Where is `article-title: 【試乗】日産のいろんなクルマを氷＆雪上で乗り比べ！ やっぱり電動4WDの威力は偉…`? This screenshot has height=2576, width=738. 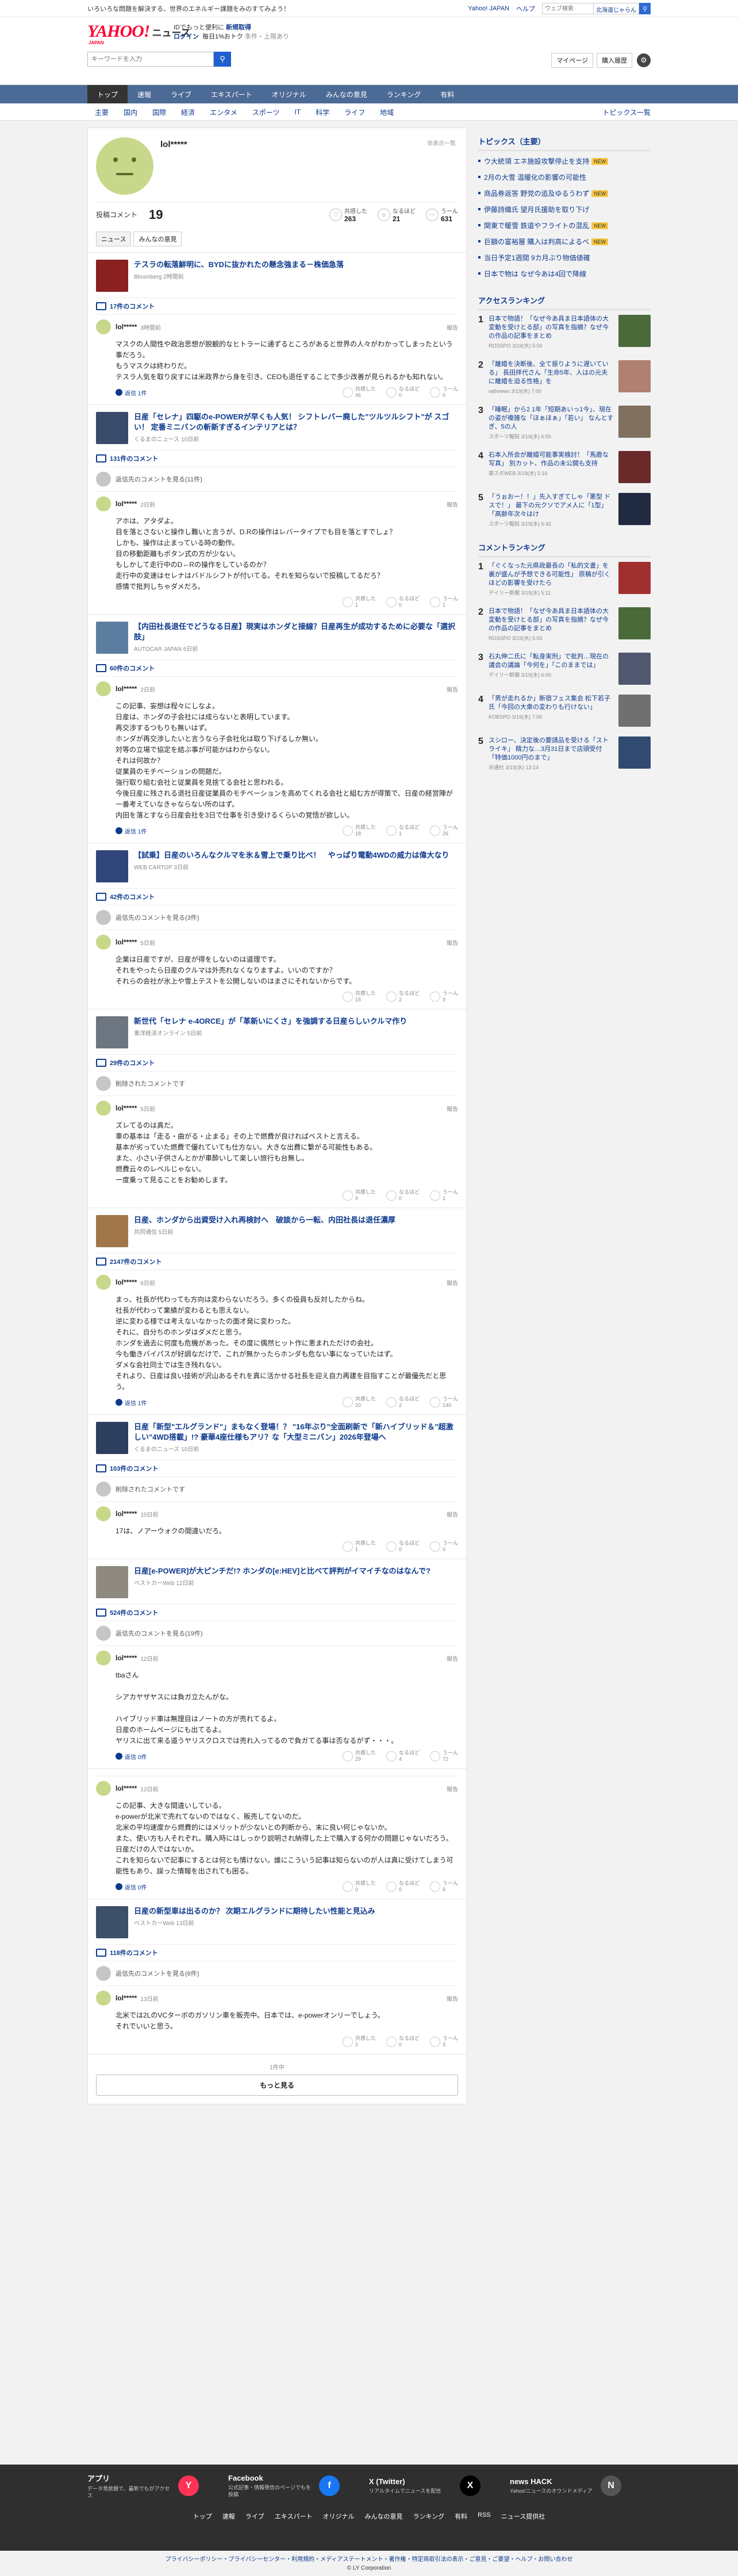
article-title: 【試乗】日産のいろんなクルマを氷＆雪上で乗り比べ！ やっぱり電動4WDの威力は偉… is located at coordinates (291, 856).